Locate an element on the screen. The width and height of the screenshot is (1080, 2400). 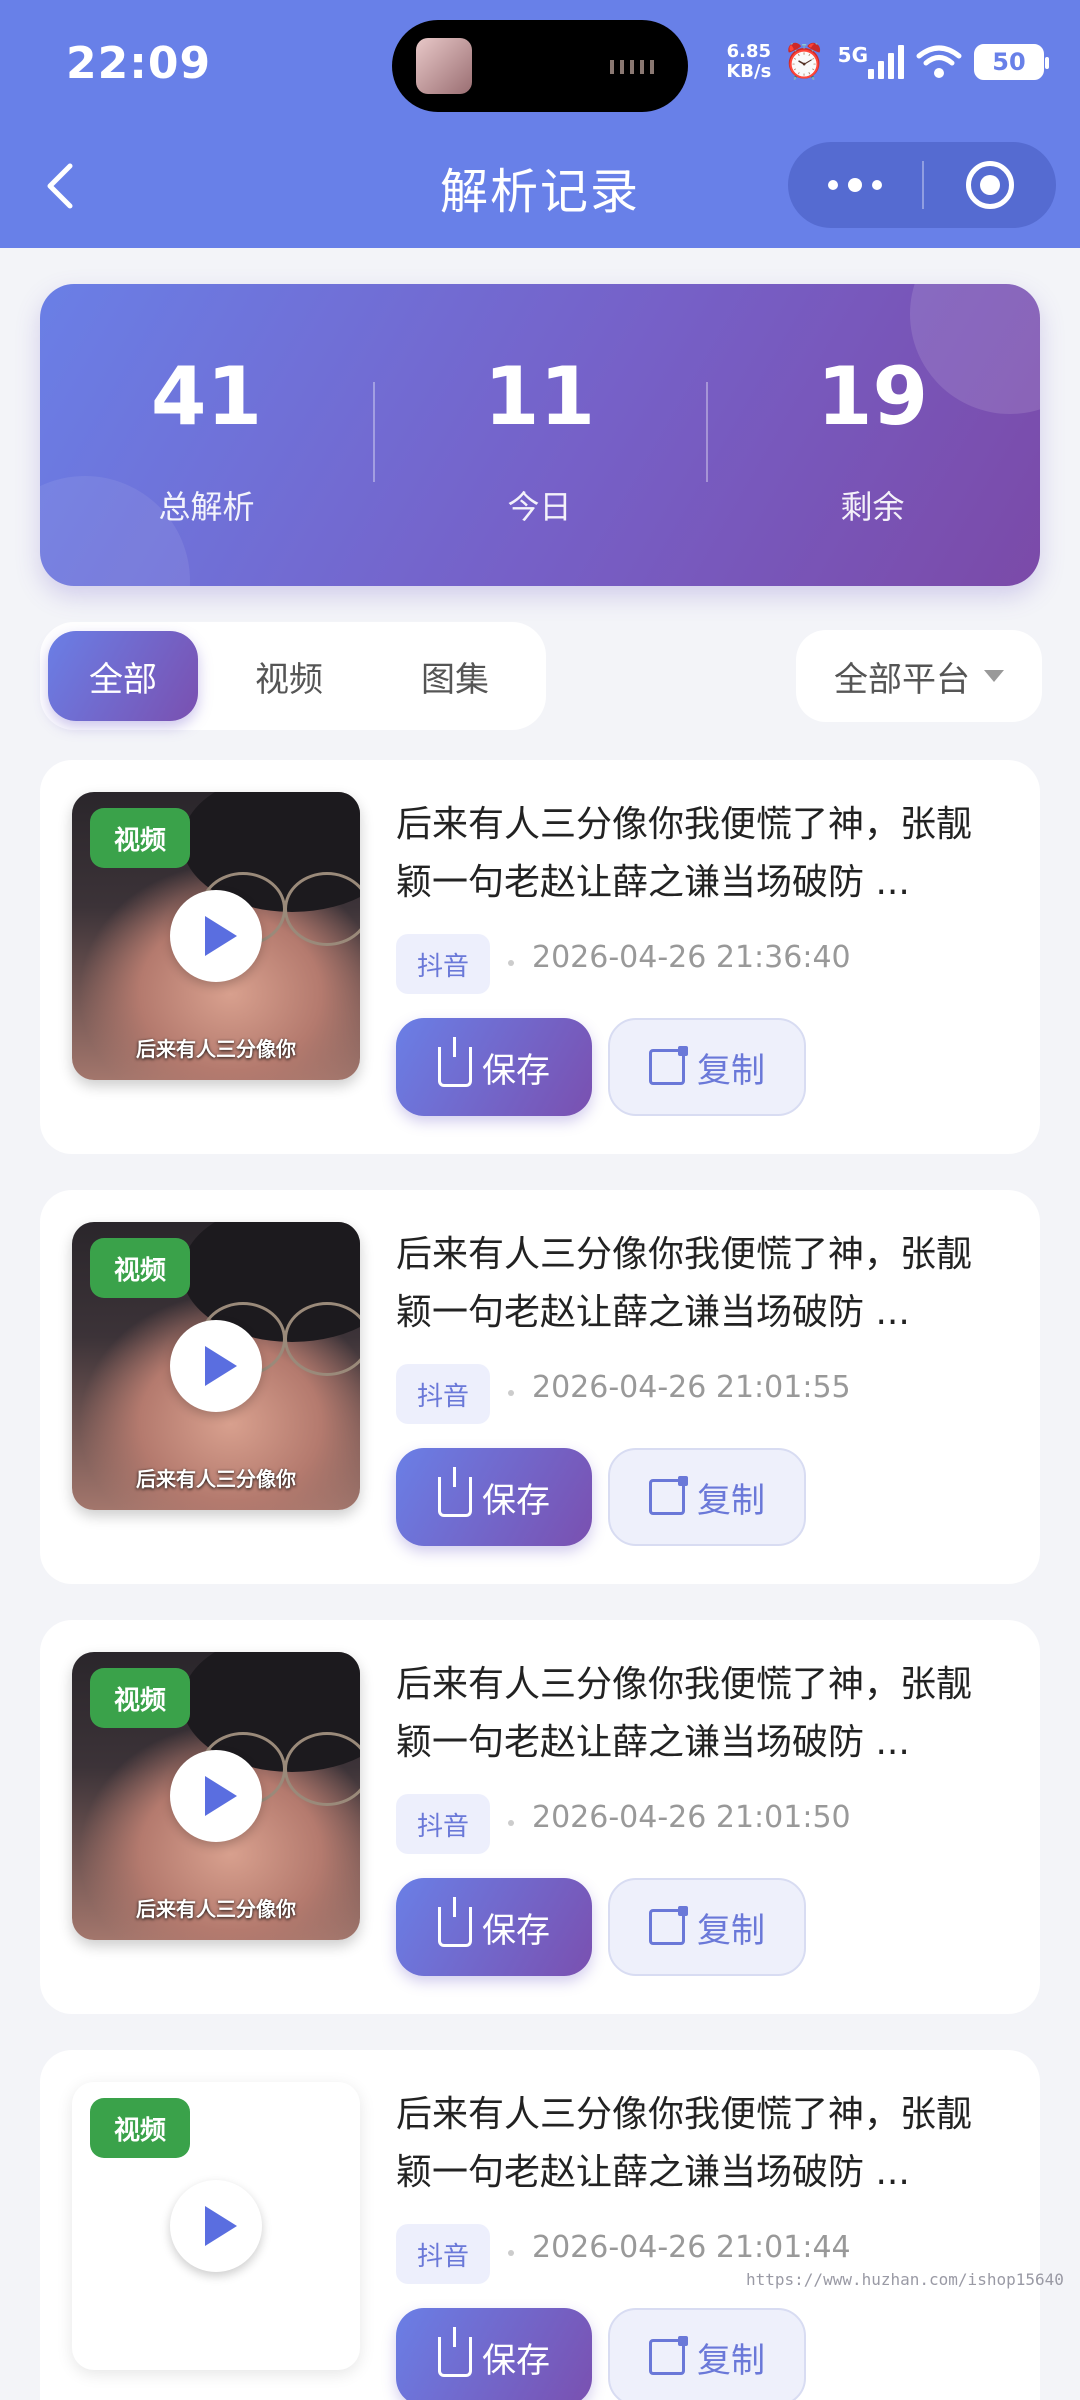
stat-total-label: 总解析 is located at coordinates (206, 507).